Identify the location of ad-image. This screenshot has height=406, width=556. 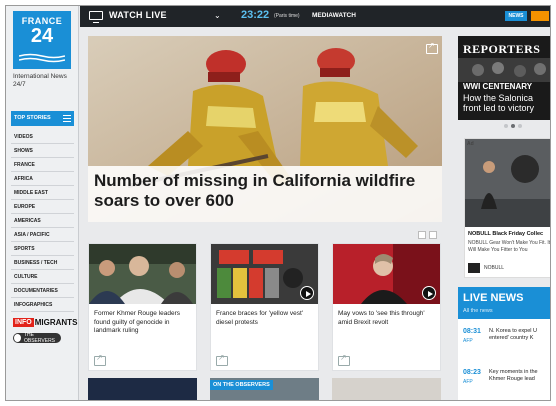
(507, 183).